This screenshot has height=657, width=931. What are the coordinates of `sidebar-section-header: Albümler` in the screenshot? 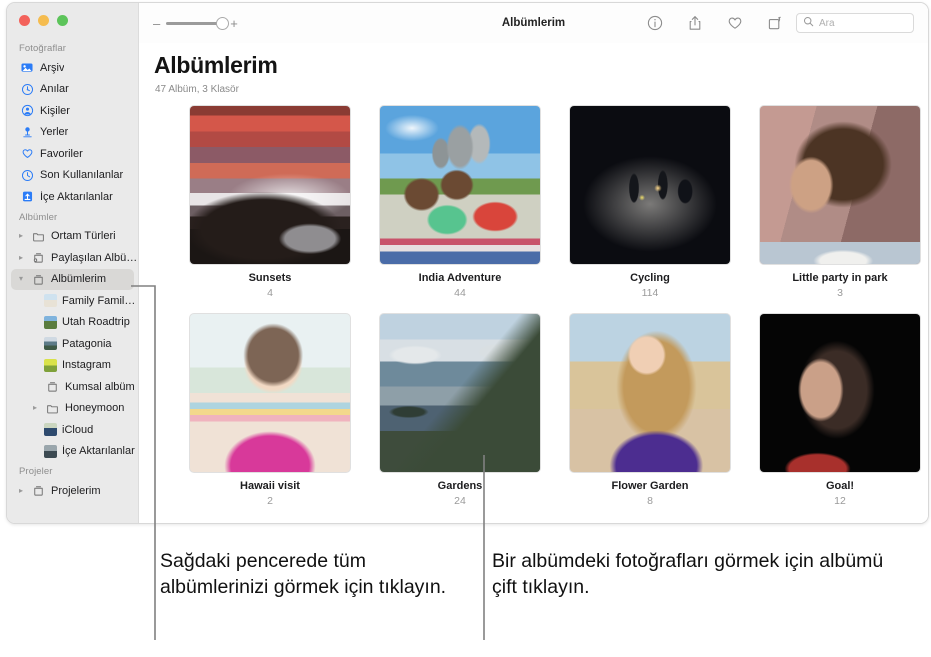 It's located at (38, 217).